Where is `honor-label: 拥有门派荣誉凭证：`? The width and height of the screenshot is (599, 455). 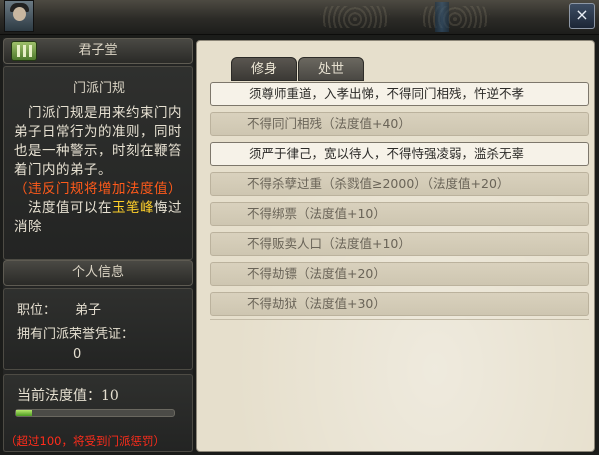
honor-label: 拥有门派荣誉凭证： is located at coordinates (76, 334).